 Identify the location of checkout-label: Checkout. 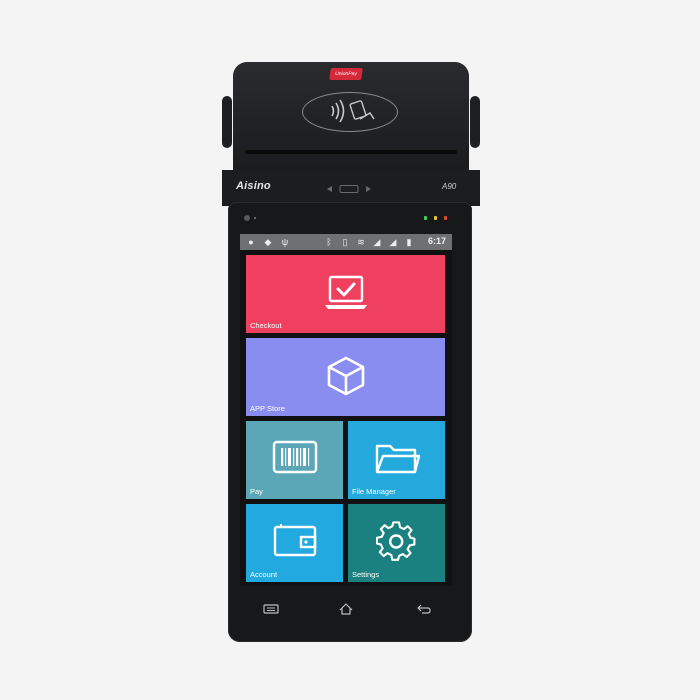
(266, 325).